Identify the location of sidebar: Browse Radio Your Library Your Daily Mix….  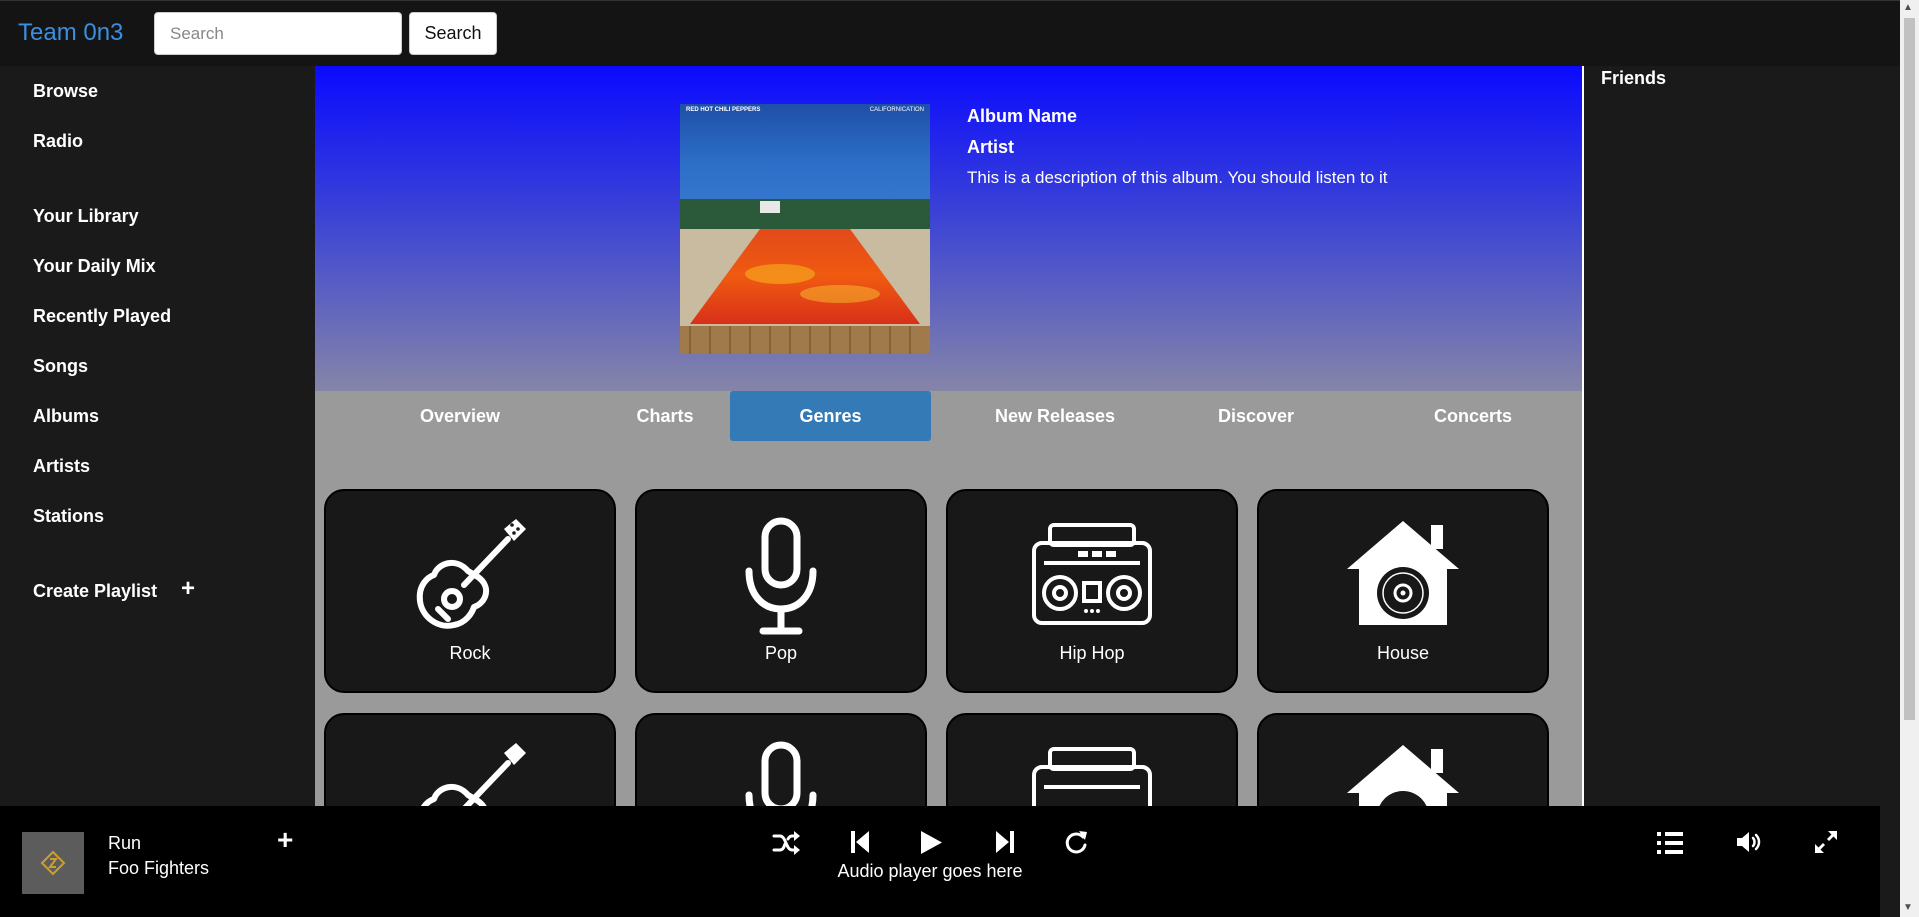
(157, 436).